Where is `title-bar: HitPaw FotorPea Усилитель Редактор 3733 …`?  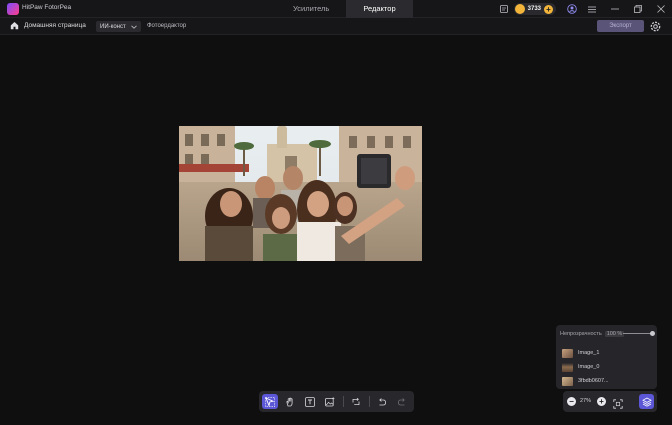 title-bar: HitPaw FotorPea Усилитель Редактор 3733 … is located at coordinates (336, 9).